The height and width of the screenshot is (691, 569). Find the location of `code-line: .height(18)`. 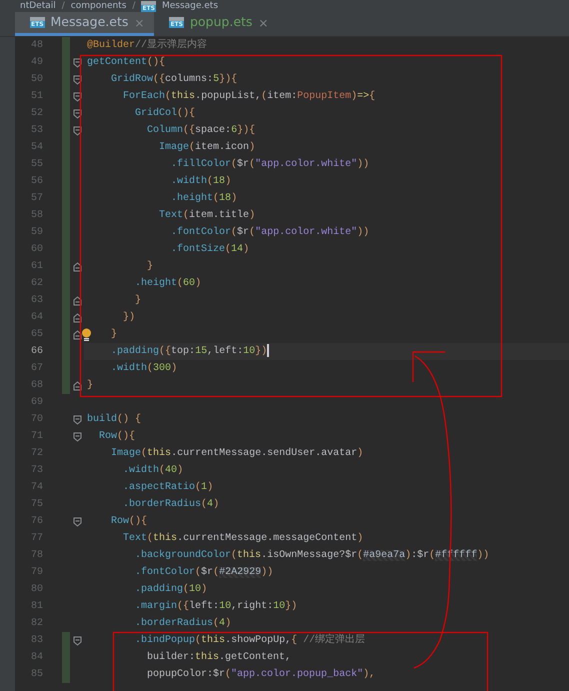

code-line: .height(18) is located at coordinates (204, 198).